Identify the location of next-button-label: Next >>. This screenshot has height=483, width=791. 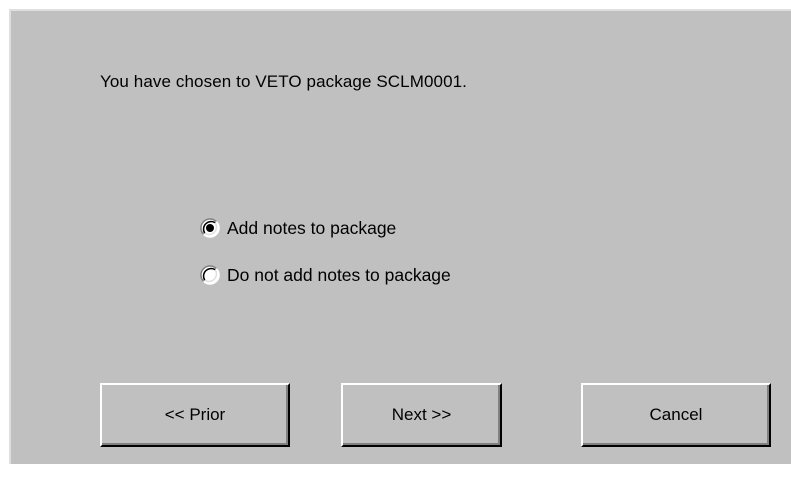
(421, 414).